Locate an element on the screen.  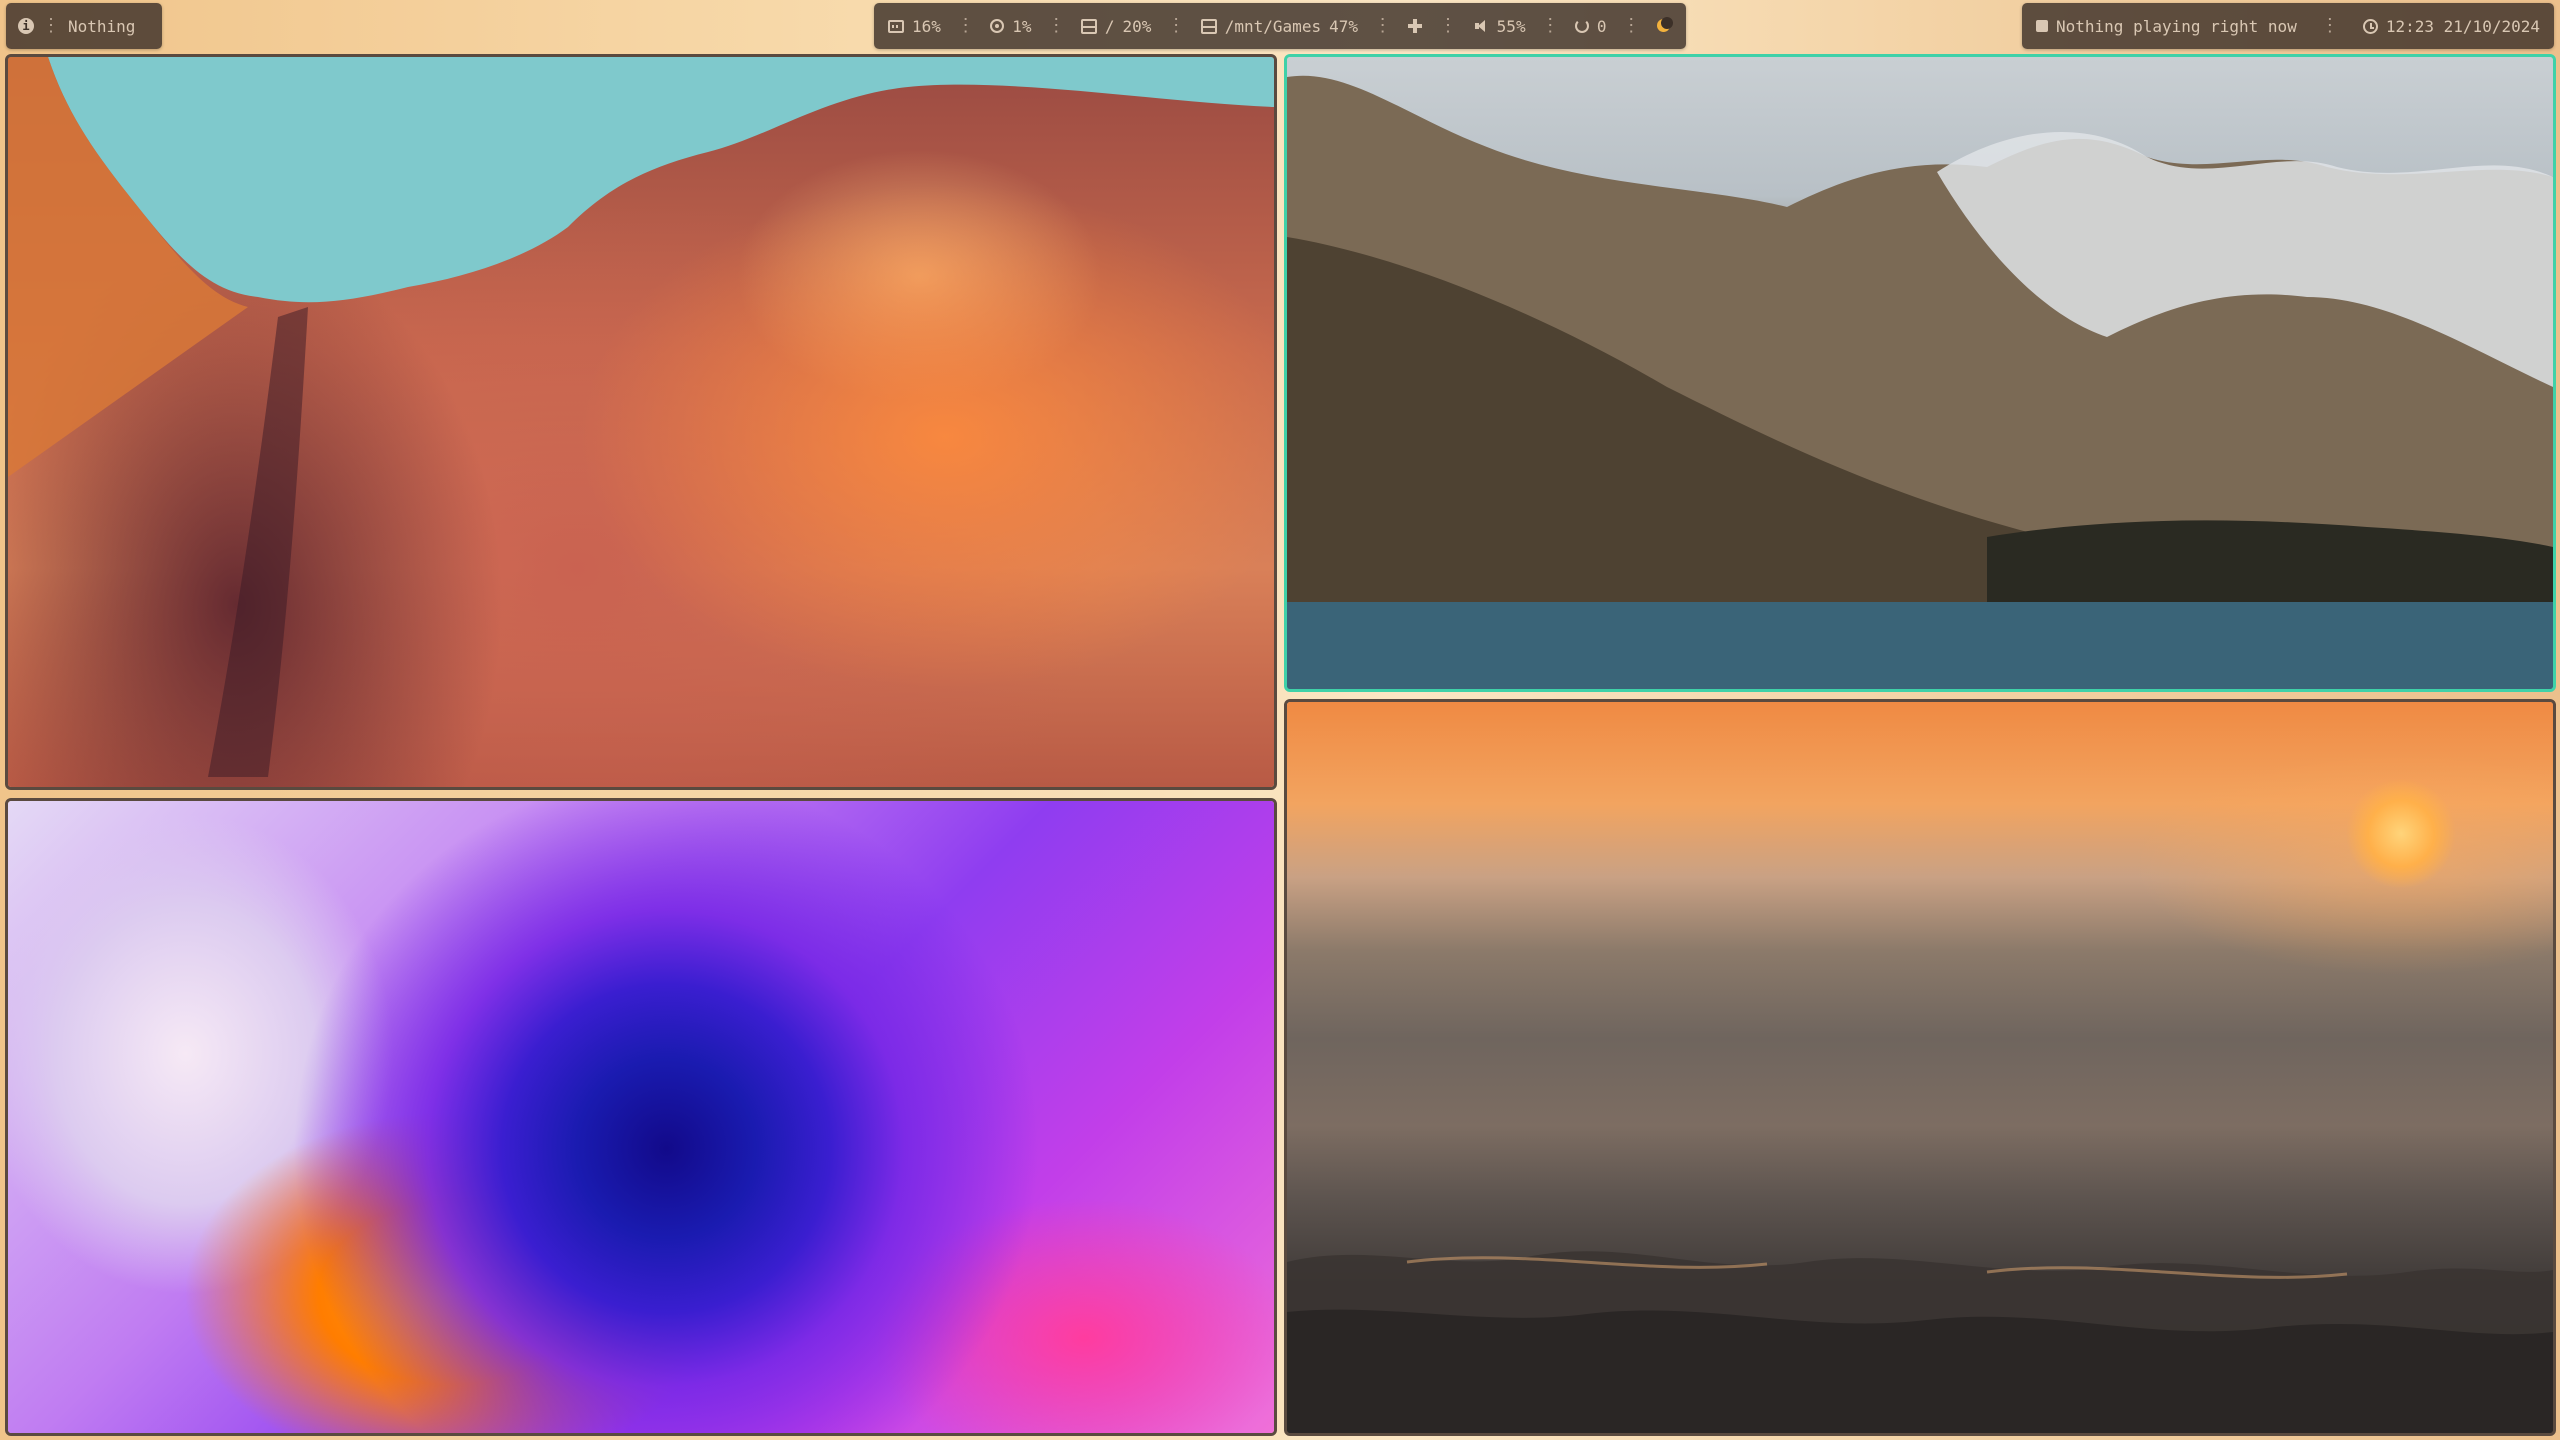
workspace-module: i ⋮ Nothing is located at coordinates (84, 26).